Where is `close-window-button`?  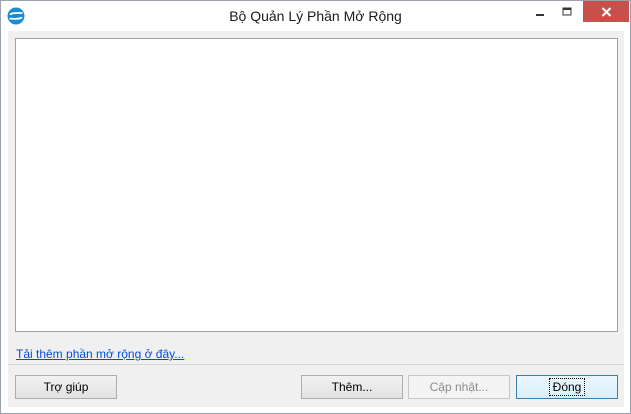
close-window-button is located at coordinates (606, 11).